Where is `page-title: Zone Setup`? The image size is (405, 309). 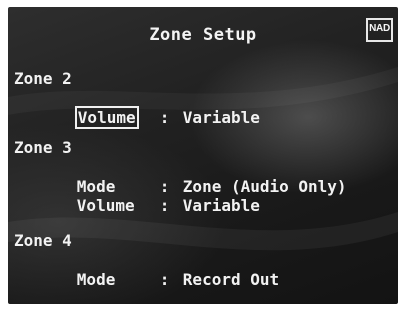
page-title: Zone Setup is located at coordinates (203, 35).